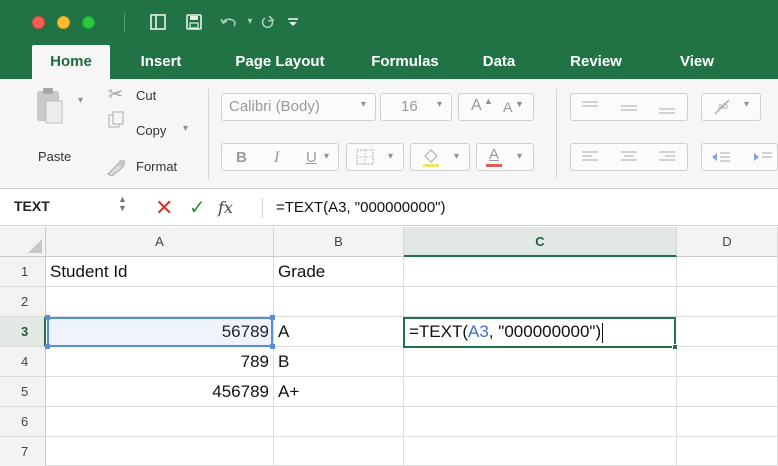 This screenshot has height=466, width=778. Describe the element at coordinates (146, 95) in the screenshot. I see `cut-label: Cut` at that location.